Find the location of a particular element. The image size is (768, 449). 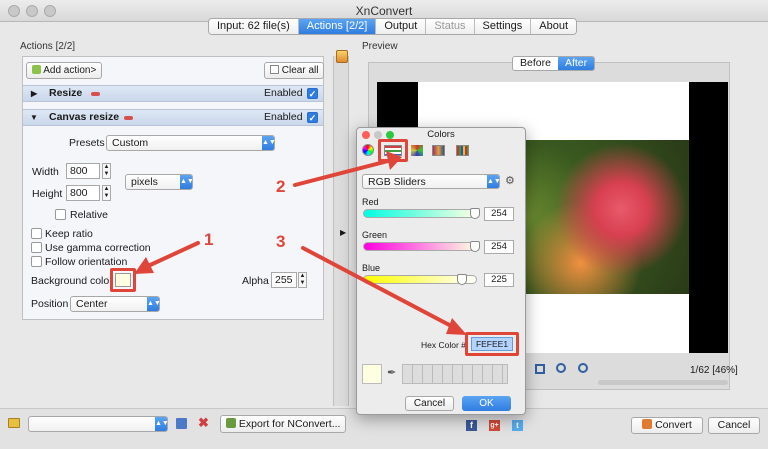

canvas-resize-row: ▼ Canvas resize Enabled ✓ is located at coordinates (173, 117).